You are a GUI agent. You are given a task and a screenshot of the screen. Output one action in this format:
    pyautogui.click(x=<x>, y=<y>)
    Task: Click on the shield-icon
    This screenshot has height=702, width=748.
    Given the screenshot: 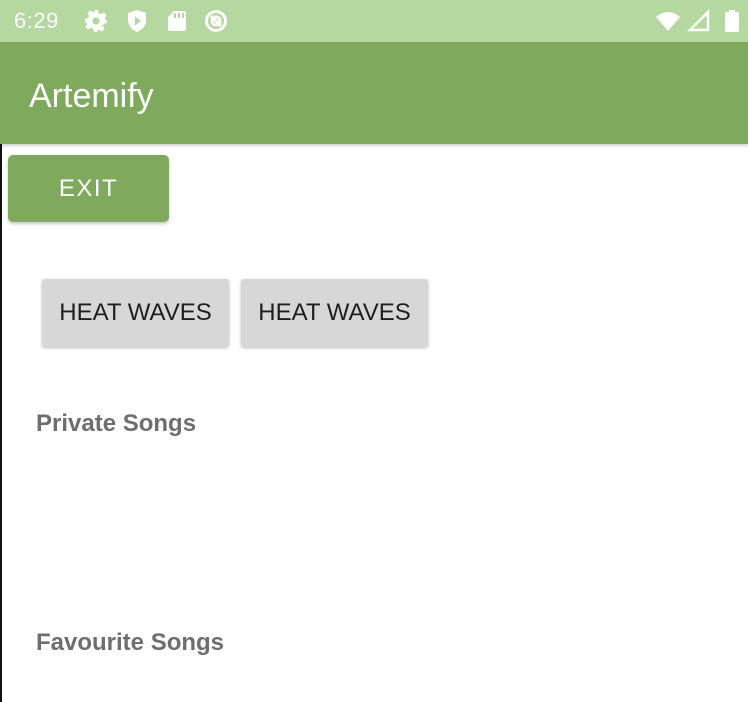 What is the action you would take?
    pyautogui.click(x=137, y=21)
    